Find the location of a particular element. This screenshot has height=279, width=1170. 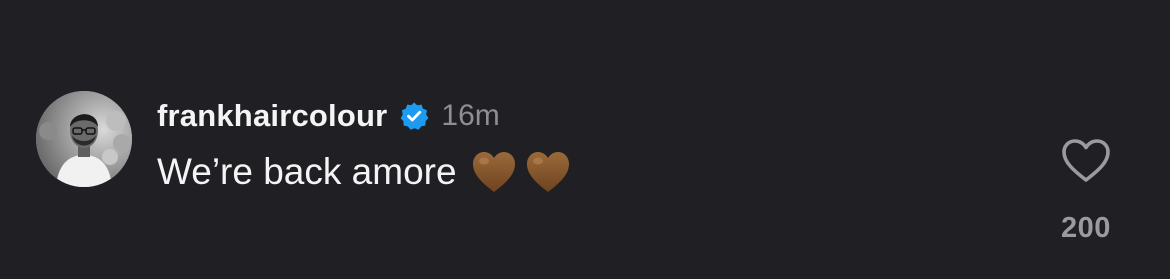

username-link: frankhaircolour is located at coordinates (272, 116).